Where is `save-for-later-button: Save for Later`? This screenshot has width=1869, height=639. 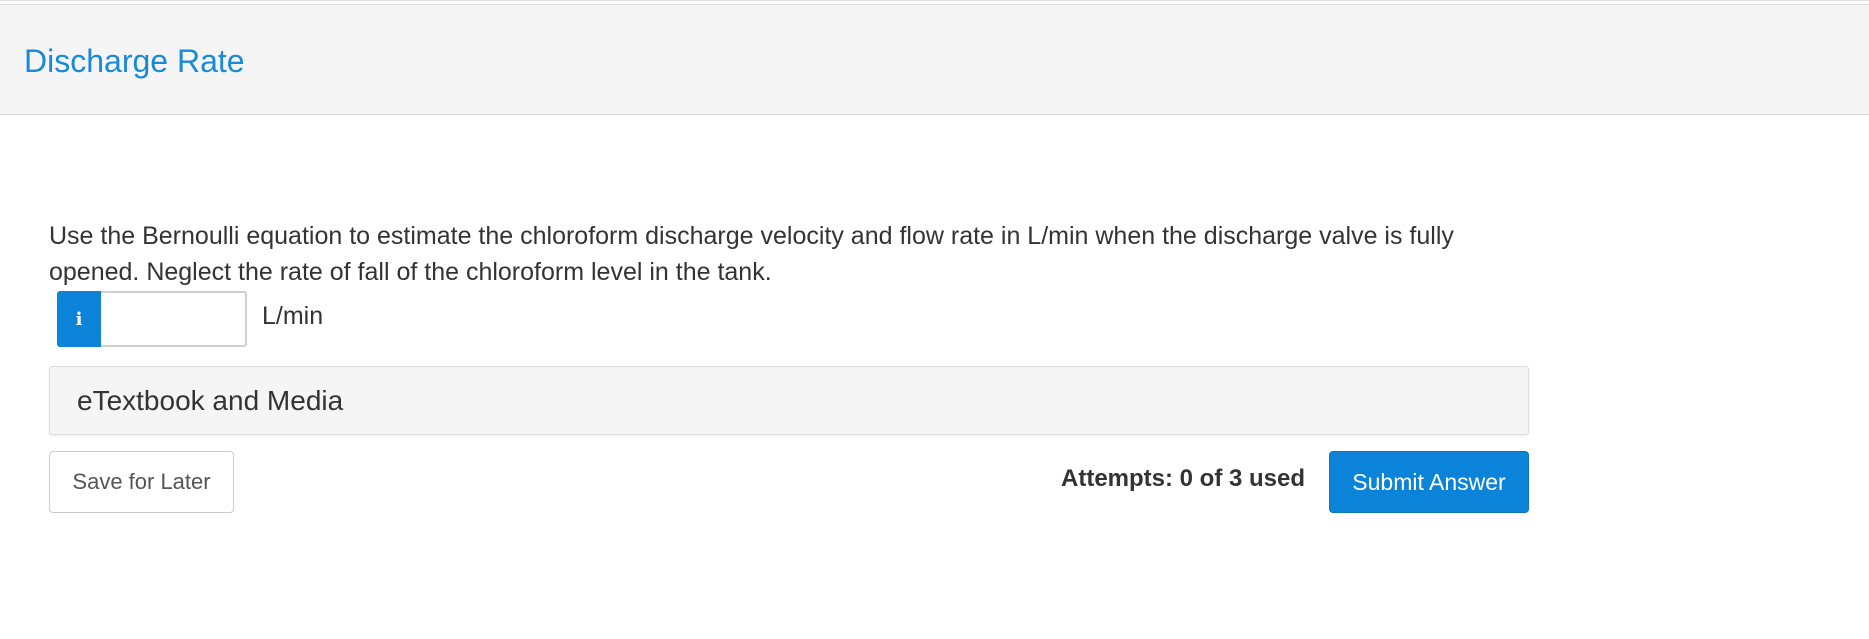
save-for-later-button: Save for Later is located at coordinates (141, 482).